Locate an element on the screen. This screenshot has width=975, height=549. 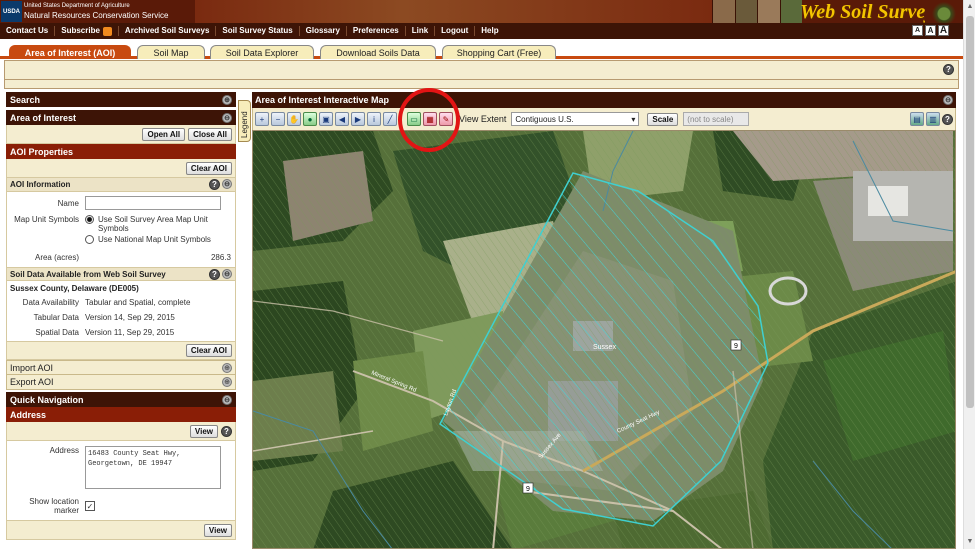
zoom-out-icon: − is located at coordinates (278, 119).